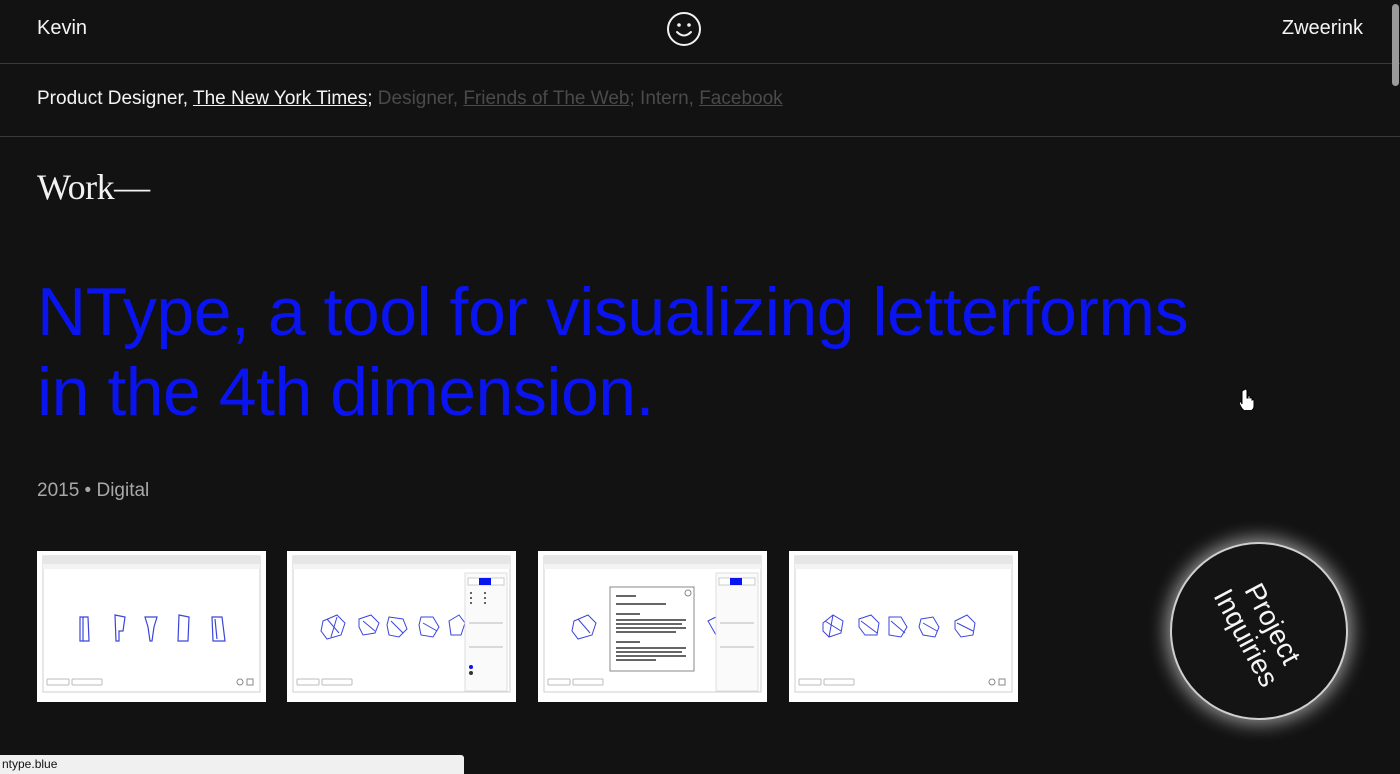  Describe the element at coordinates (740, 98) in the screenshot. I see `past-employer-2-link: Facebook` at that location.